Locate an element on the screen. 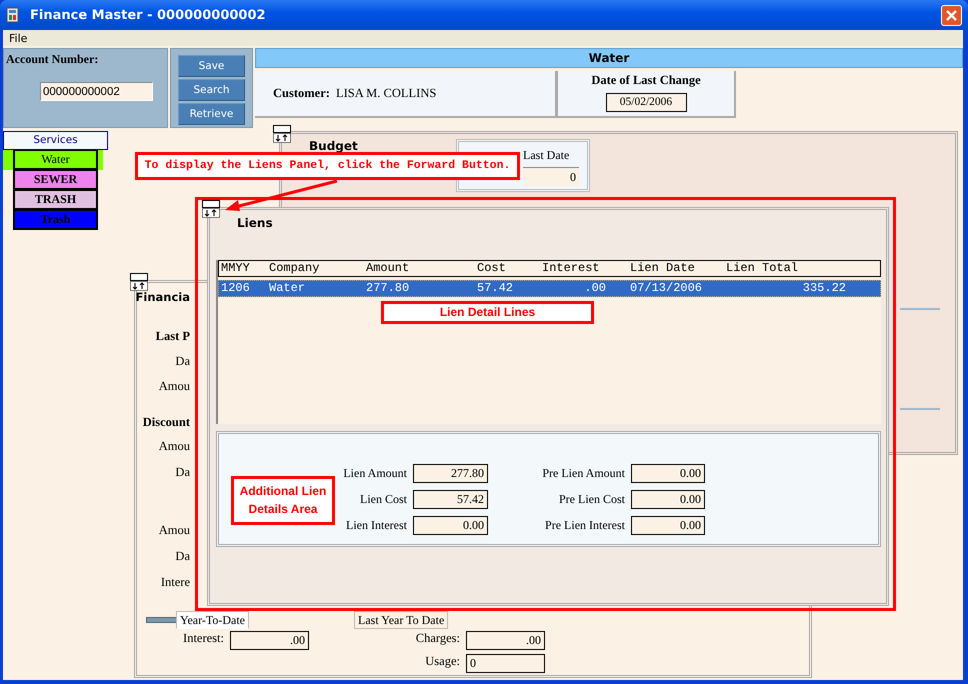 This screenshot has height=684, width=968. field-label: Intere is located at coordinates (175, 582).